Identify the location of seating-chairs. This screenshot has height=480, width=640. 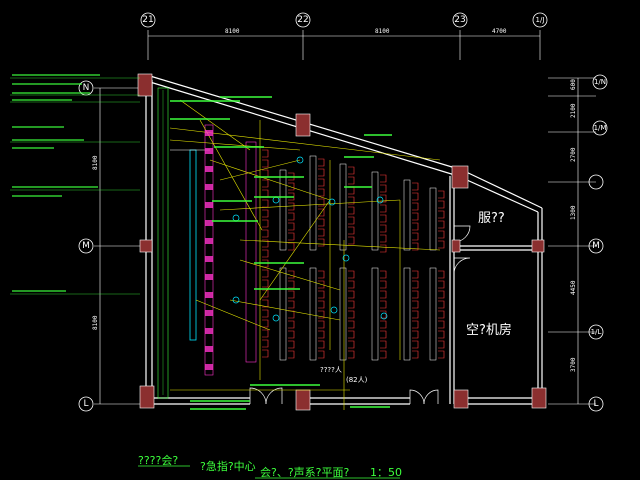
(353, 254).